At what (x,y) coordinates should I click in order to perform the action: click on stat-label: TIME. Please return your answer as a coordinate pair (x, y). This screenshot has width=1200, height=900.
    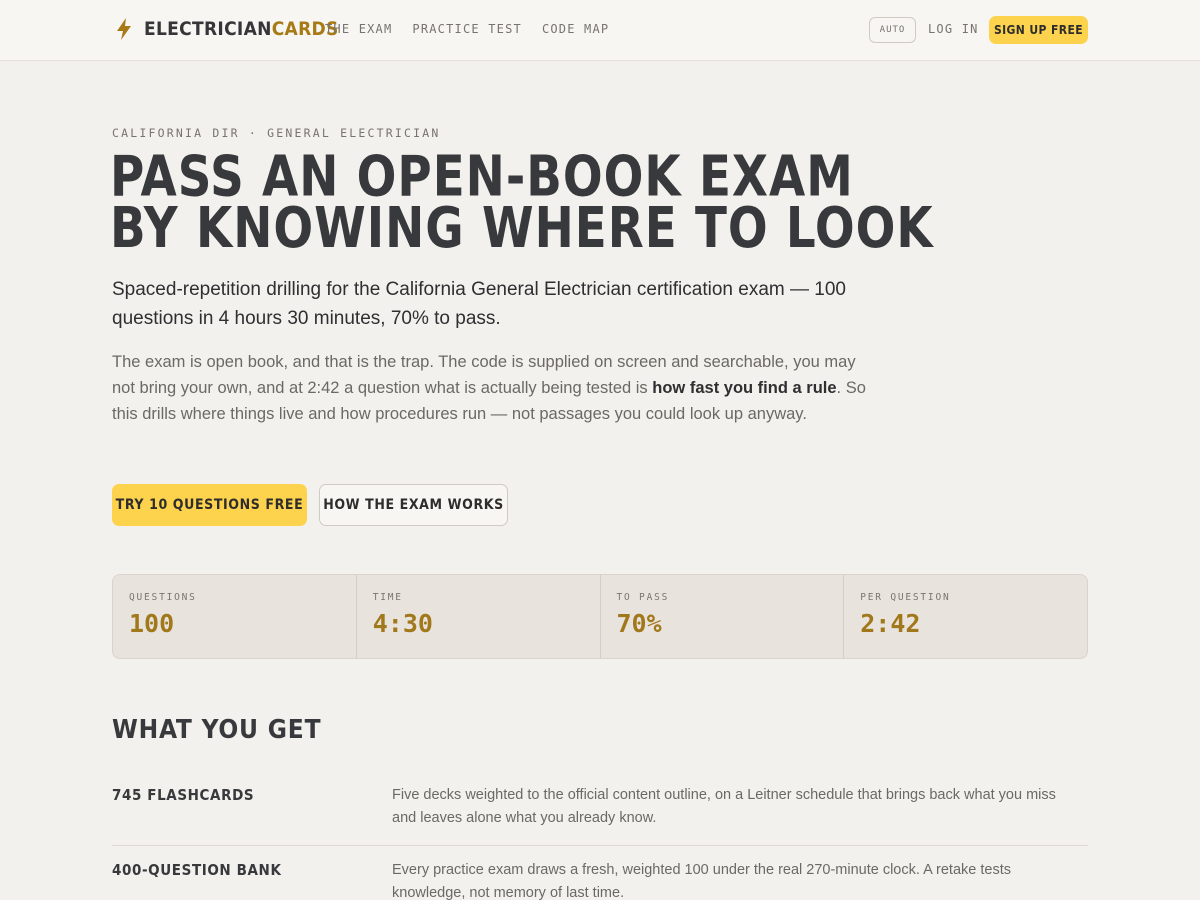
    Looking at the image, I should click on (387, 597).